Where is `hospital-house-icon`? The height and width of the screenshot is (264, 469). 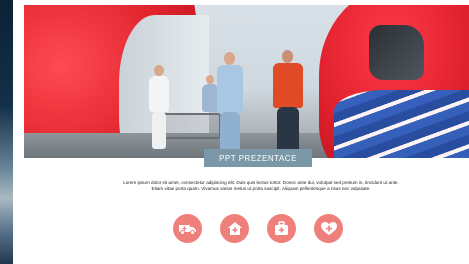 hospital-house-icon is located at coordinates (234, 228).